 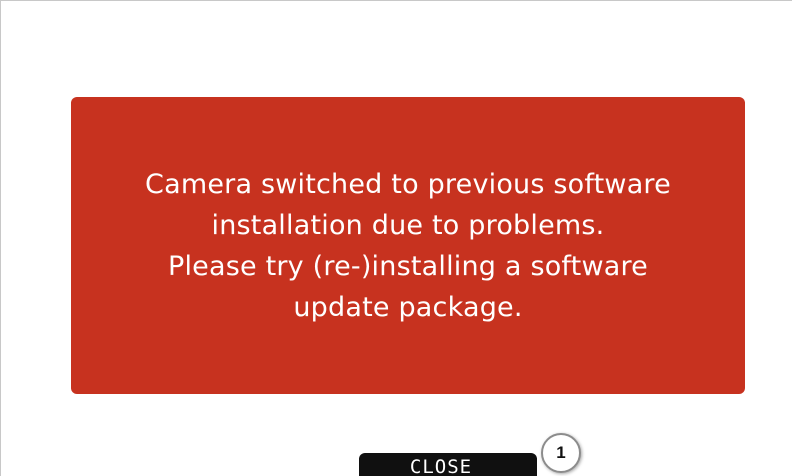 I want to click on error-message-line-4: update package., so click(x=408, y=307).